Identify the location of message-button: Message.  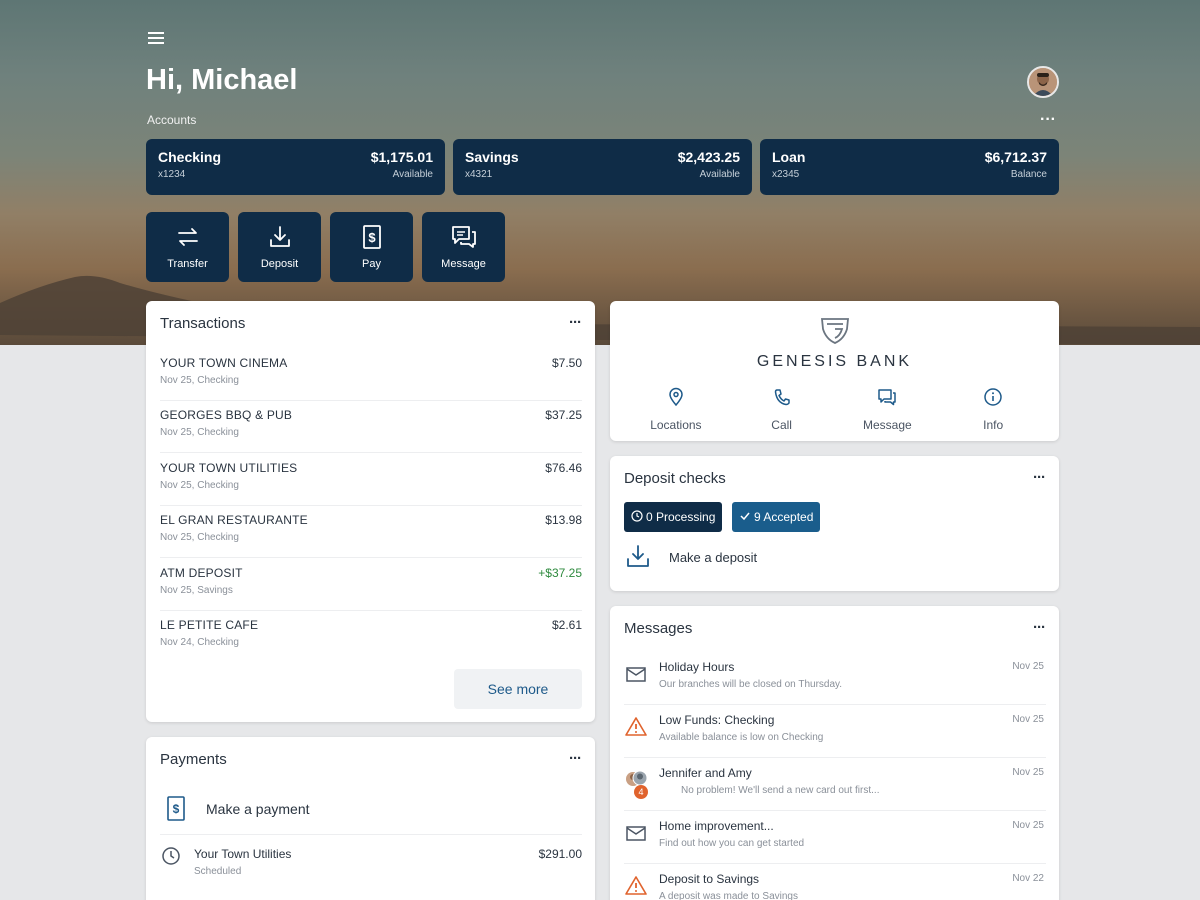
(463, 247).